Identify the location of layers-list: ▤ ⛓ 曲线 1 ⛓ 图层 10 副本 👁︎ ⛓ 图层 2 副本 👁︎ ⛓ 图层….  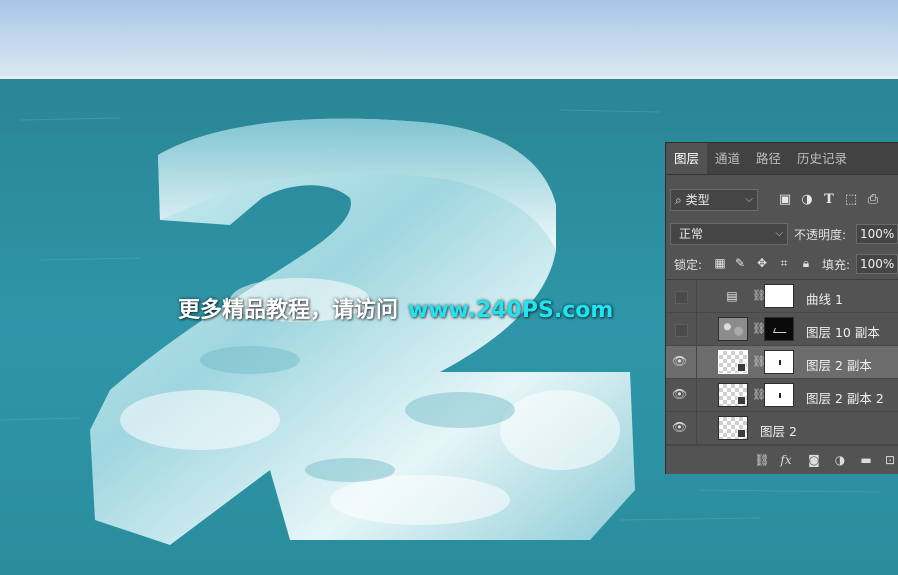
(782, 362).